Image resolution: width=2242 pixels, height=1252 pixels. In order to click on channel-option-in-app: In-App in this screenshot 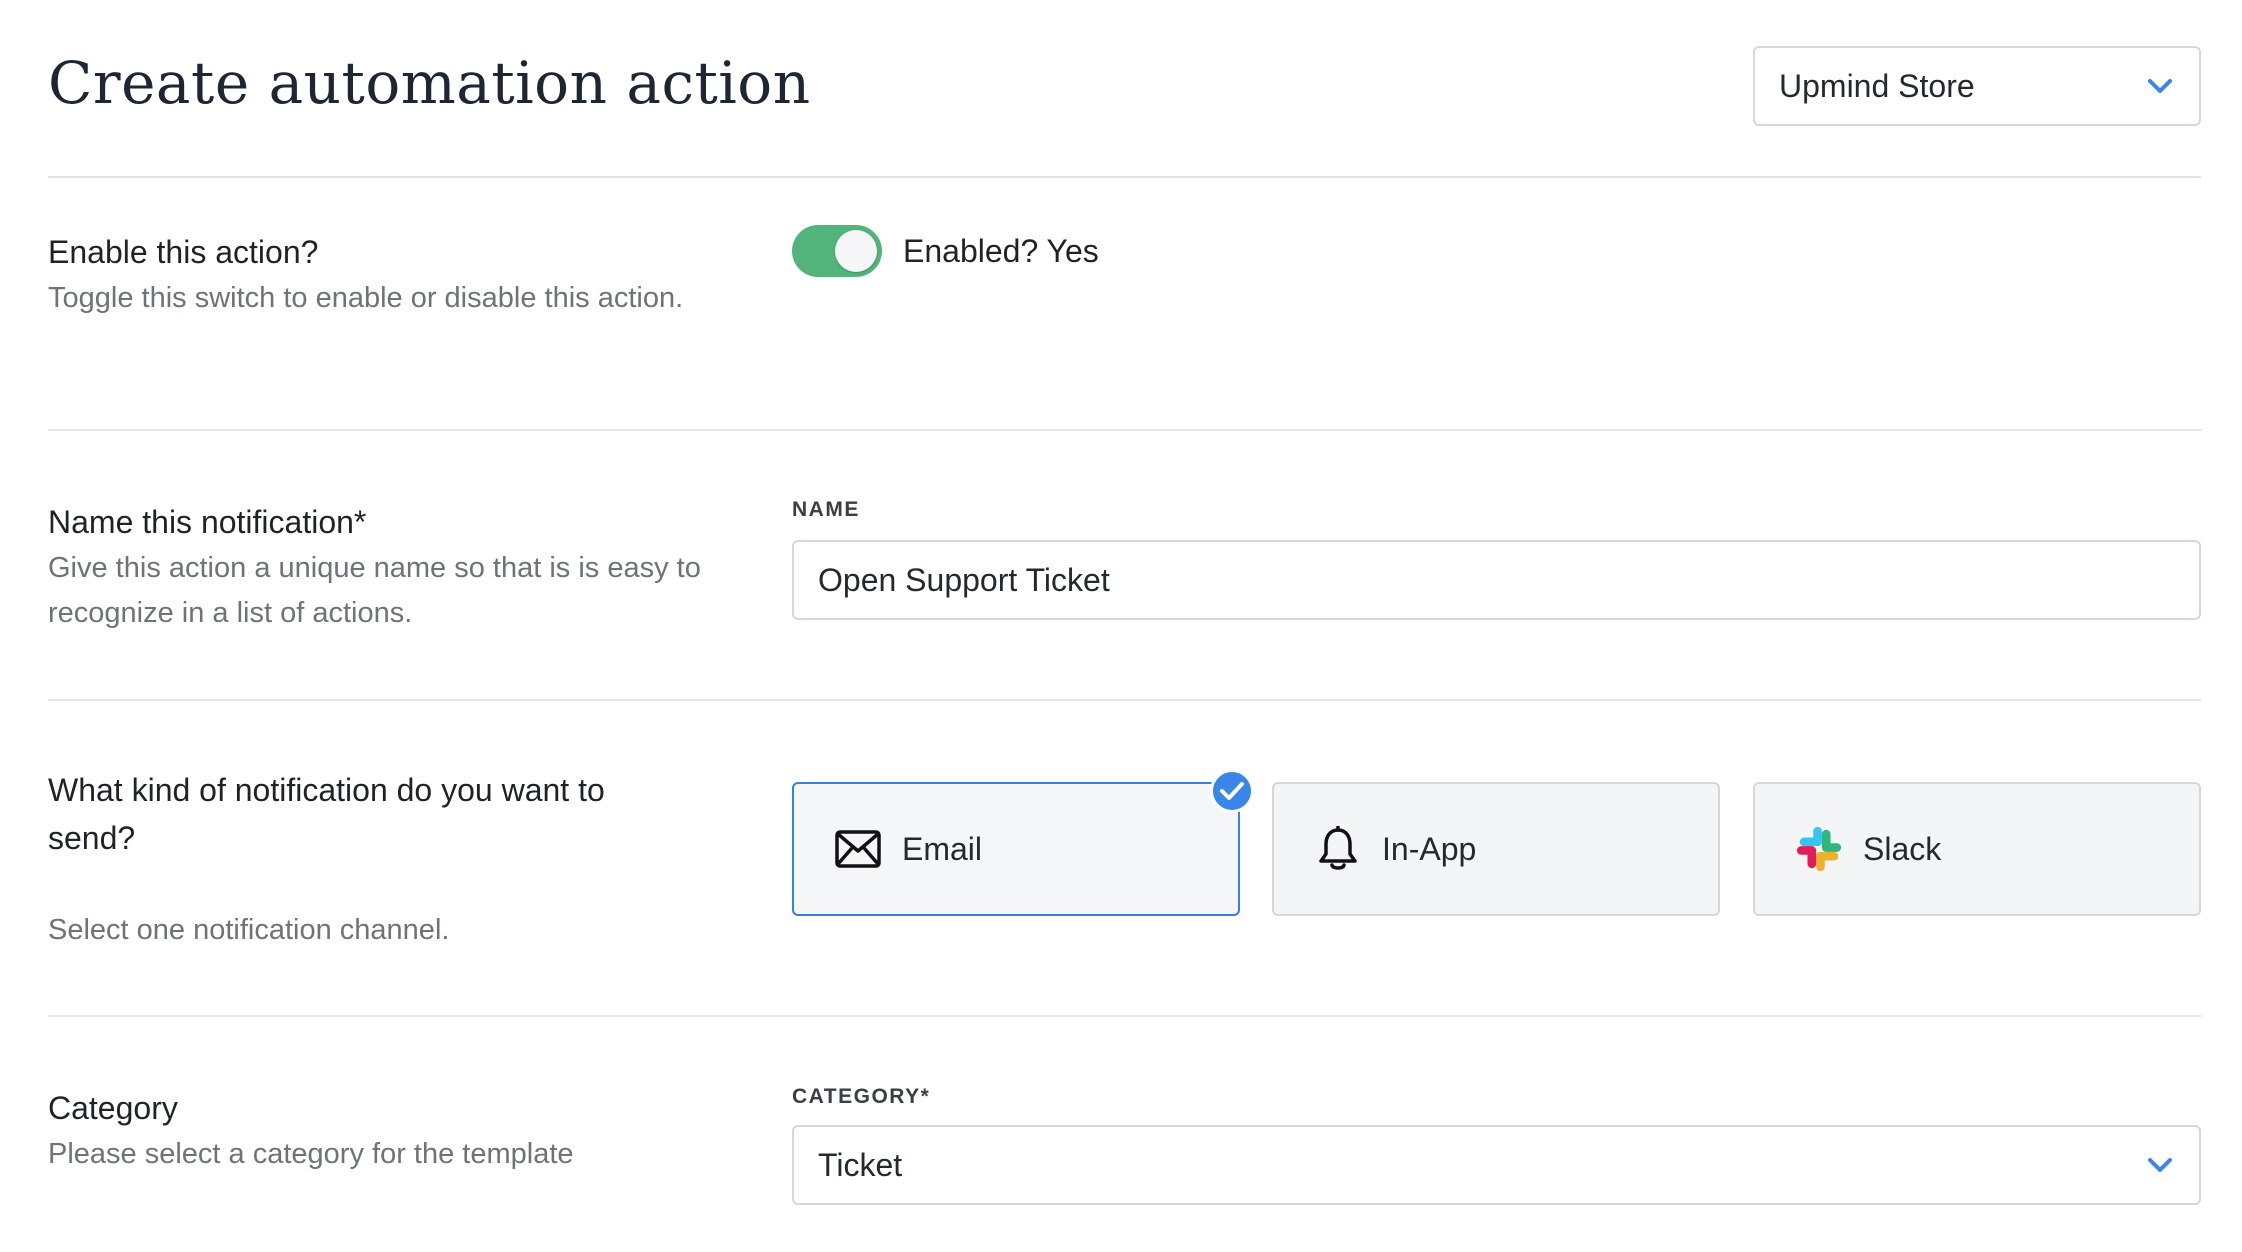, I will do `click(1496, 849)`.